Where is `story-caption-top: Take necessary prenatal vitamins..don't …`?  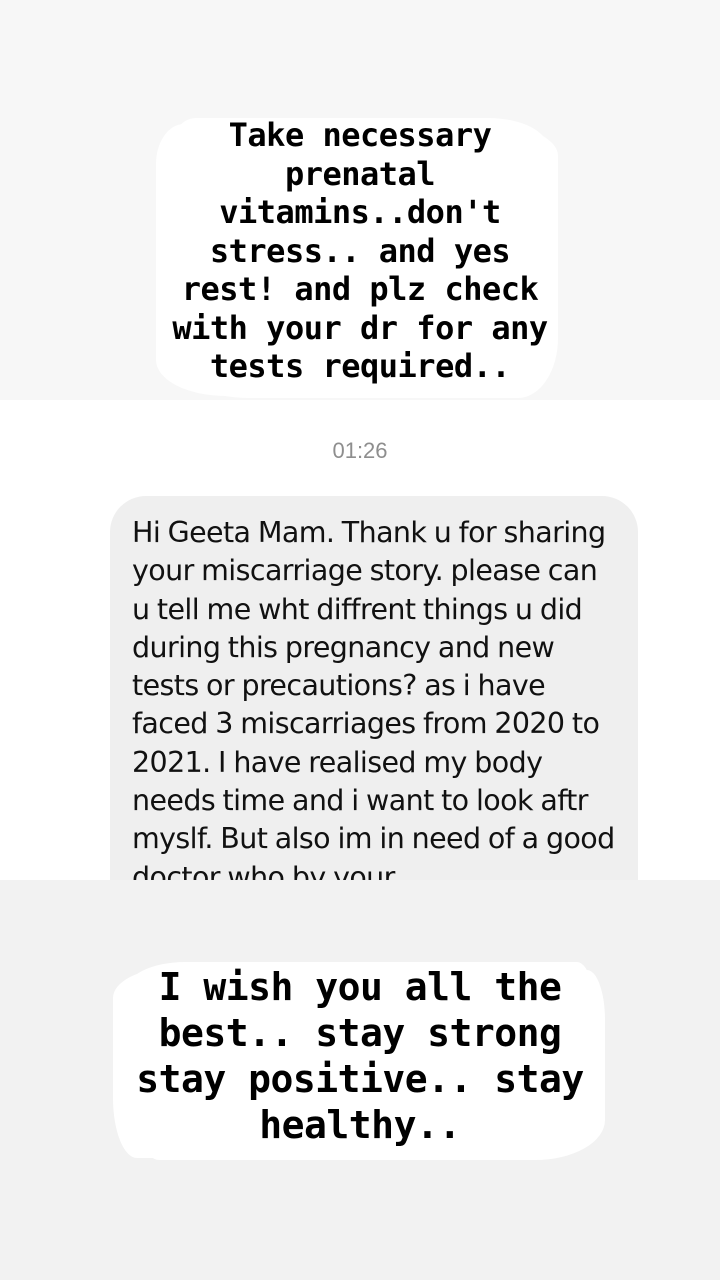
story-caption-top: Take necessary prenatal vitamins..don't … is located at coordinates (360, 250).